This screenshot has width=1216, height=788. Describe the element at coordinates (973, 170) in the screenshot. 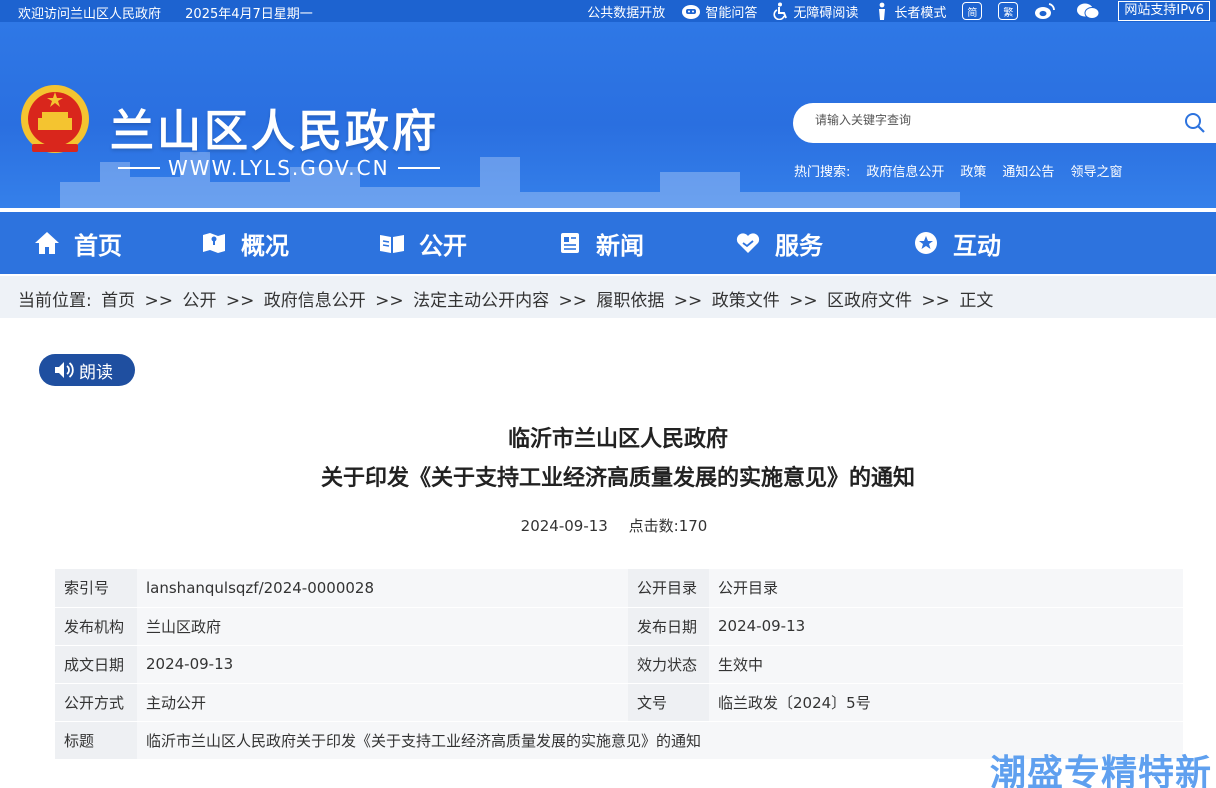

I see `hot-search-item: 政策` at that location.